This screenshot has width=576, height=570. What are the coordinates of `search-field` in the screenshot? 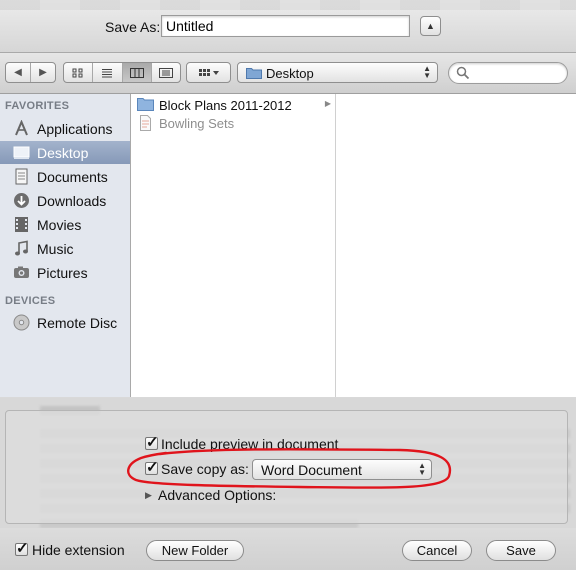 It's located at (508, 73).